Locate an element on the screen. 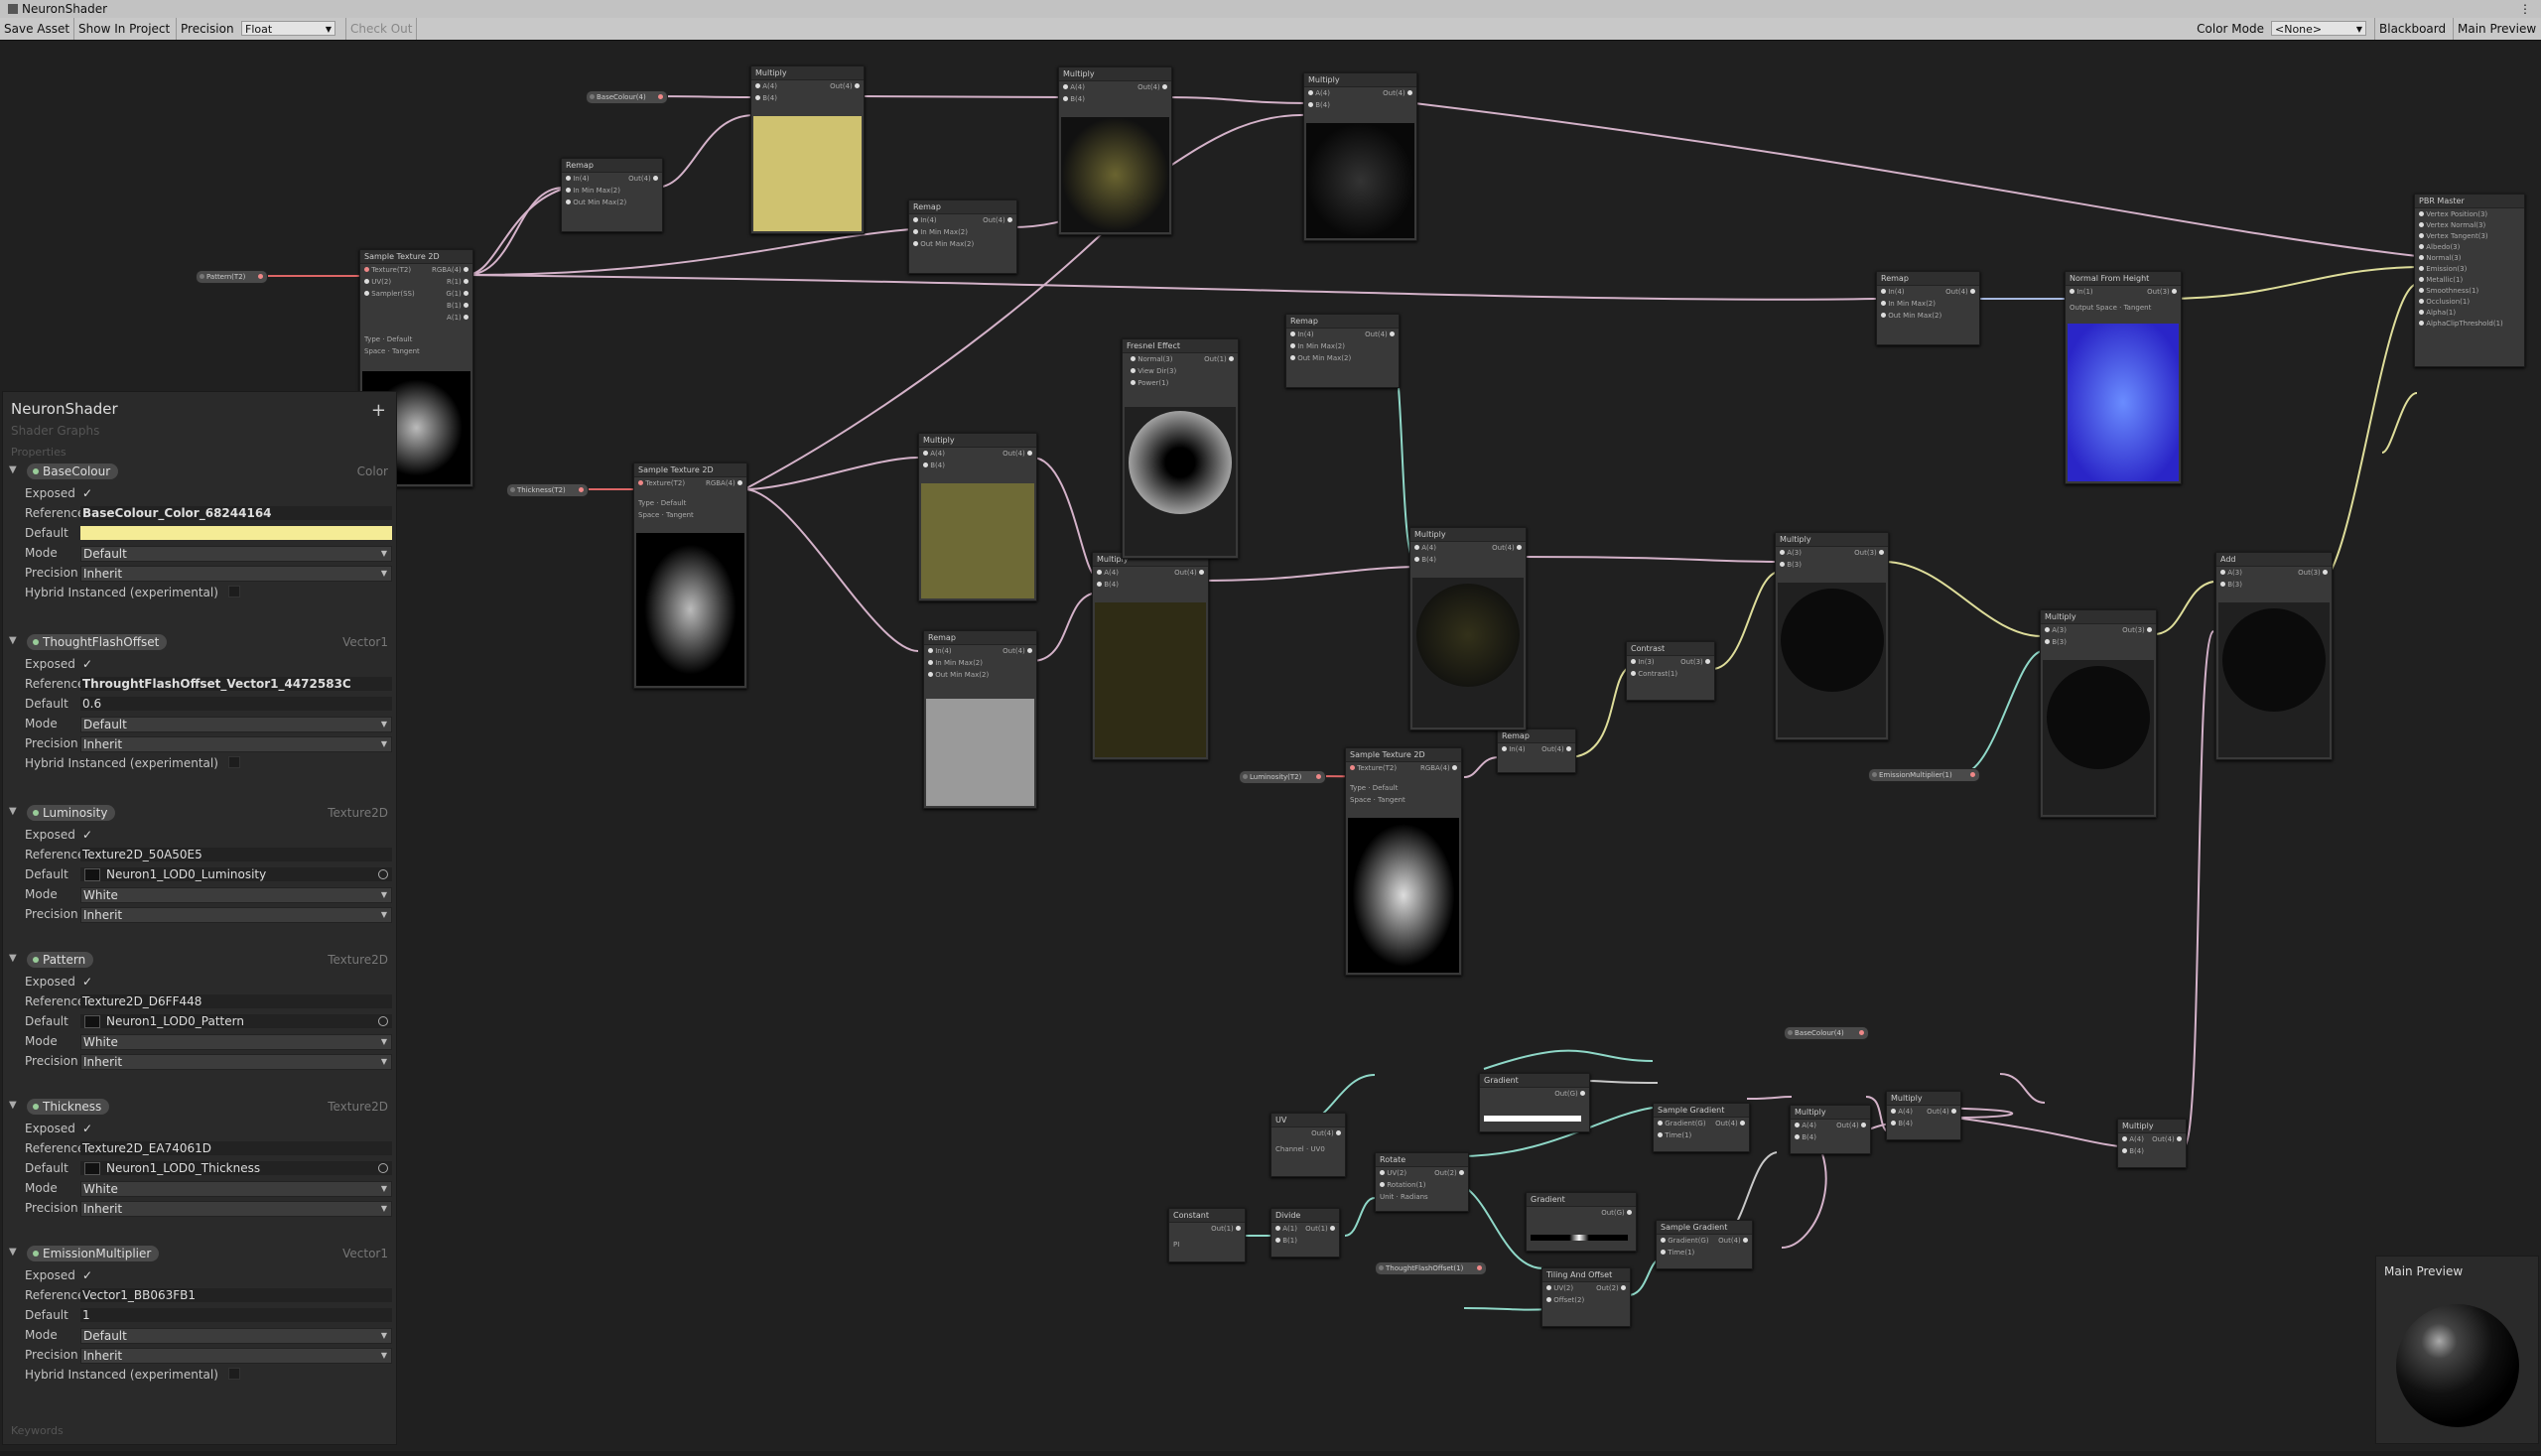 The height and width of the screenshot is (1456, 2541). precision-dropdown: Float ▼ is located at coordinates (288, 28).